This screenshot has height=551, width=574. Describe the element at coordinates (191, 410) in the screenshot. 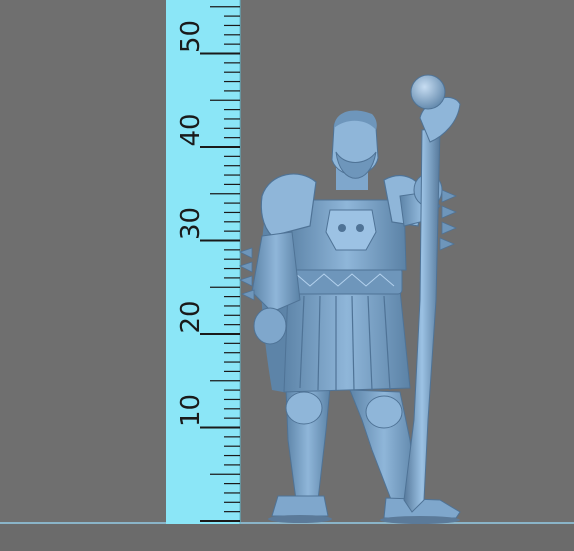

I see `ruler-label: 10` at that location.